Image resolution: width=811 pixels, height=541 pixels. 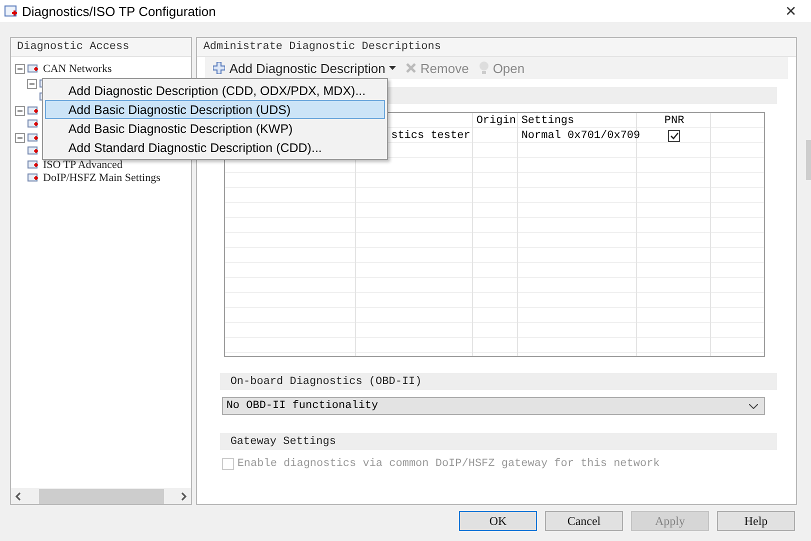 I want to click on tree-item: ISO TP Advanced, so click(x=82, y=164).